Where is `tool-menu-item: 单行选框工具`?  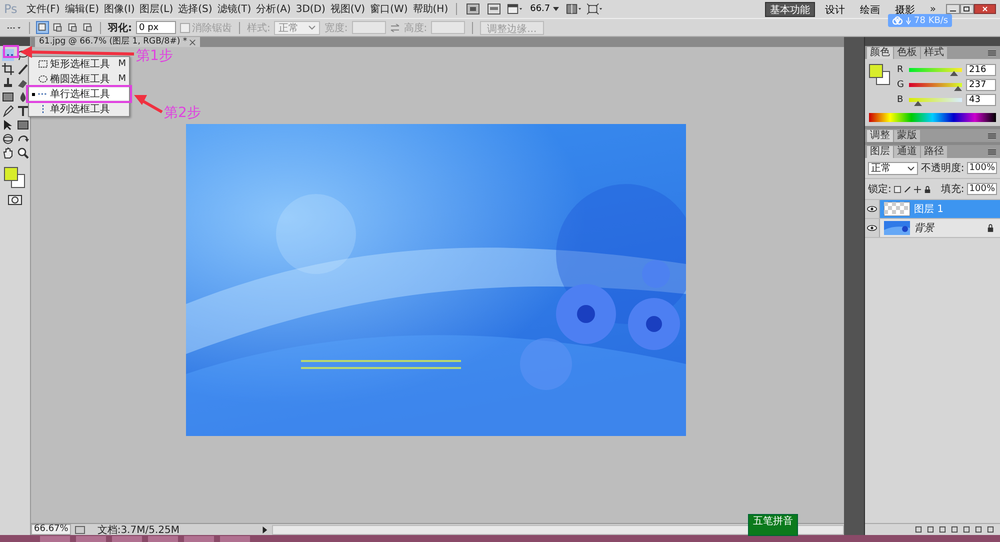
tool-menu-item: 单行选框工具 is located at coordinates (79, 94).